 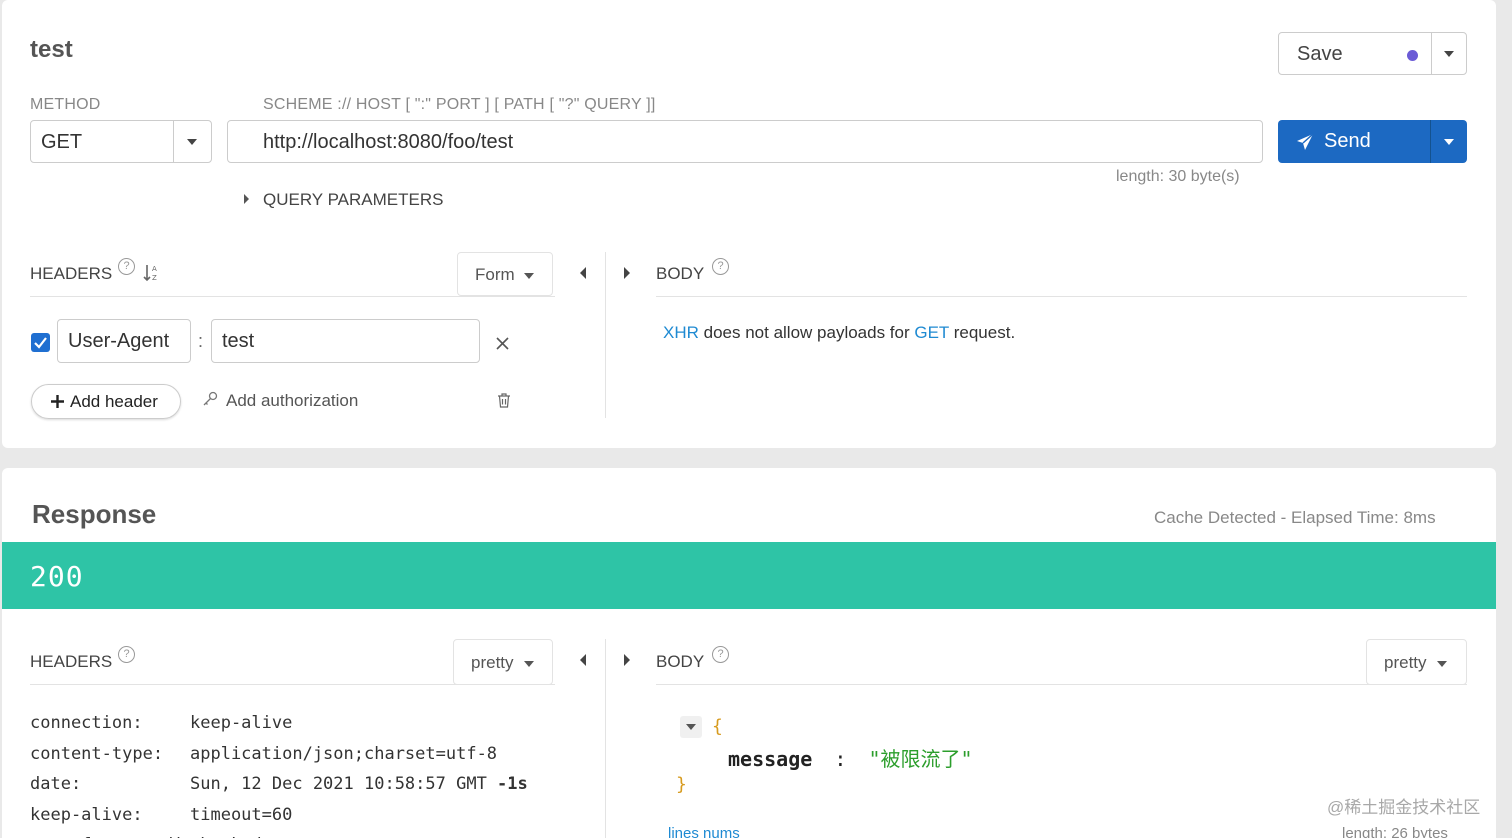 I want to click on add-header-button: Add header, so click(x=106, y=401).